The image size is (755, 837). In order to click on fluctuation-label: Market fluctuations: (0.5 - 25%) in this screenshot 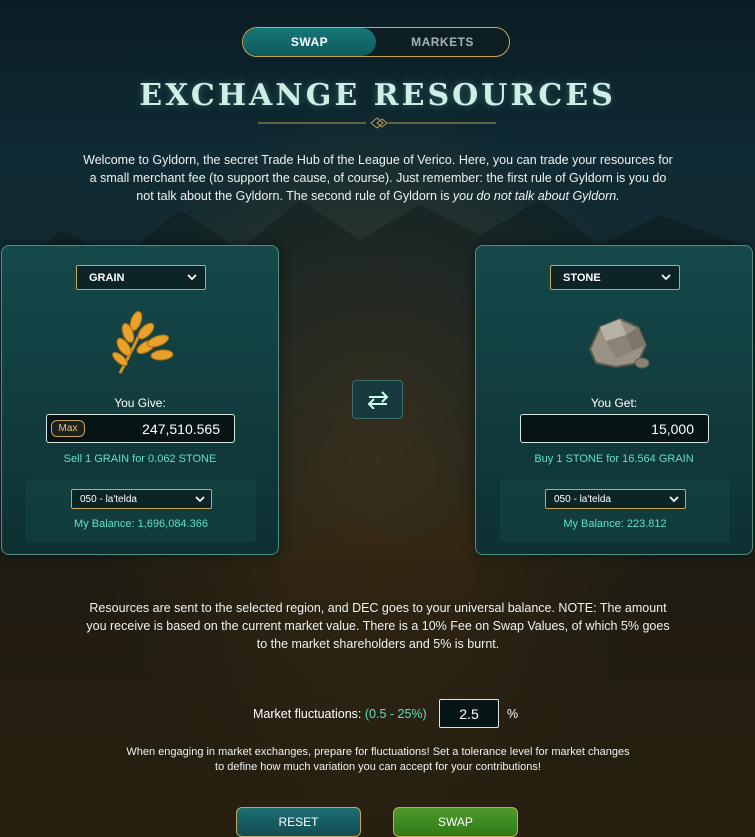, I will do `click(340, 714)`.